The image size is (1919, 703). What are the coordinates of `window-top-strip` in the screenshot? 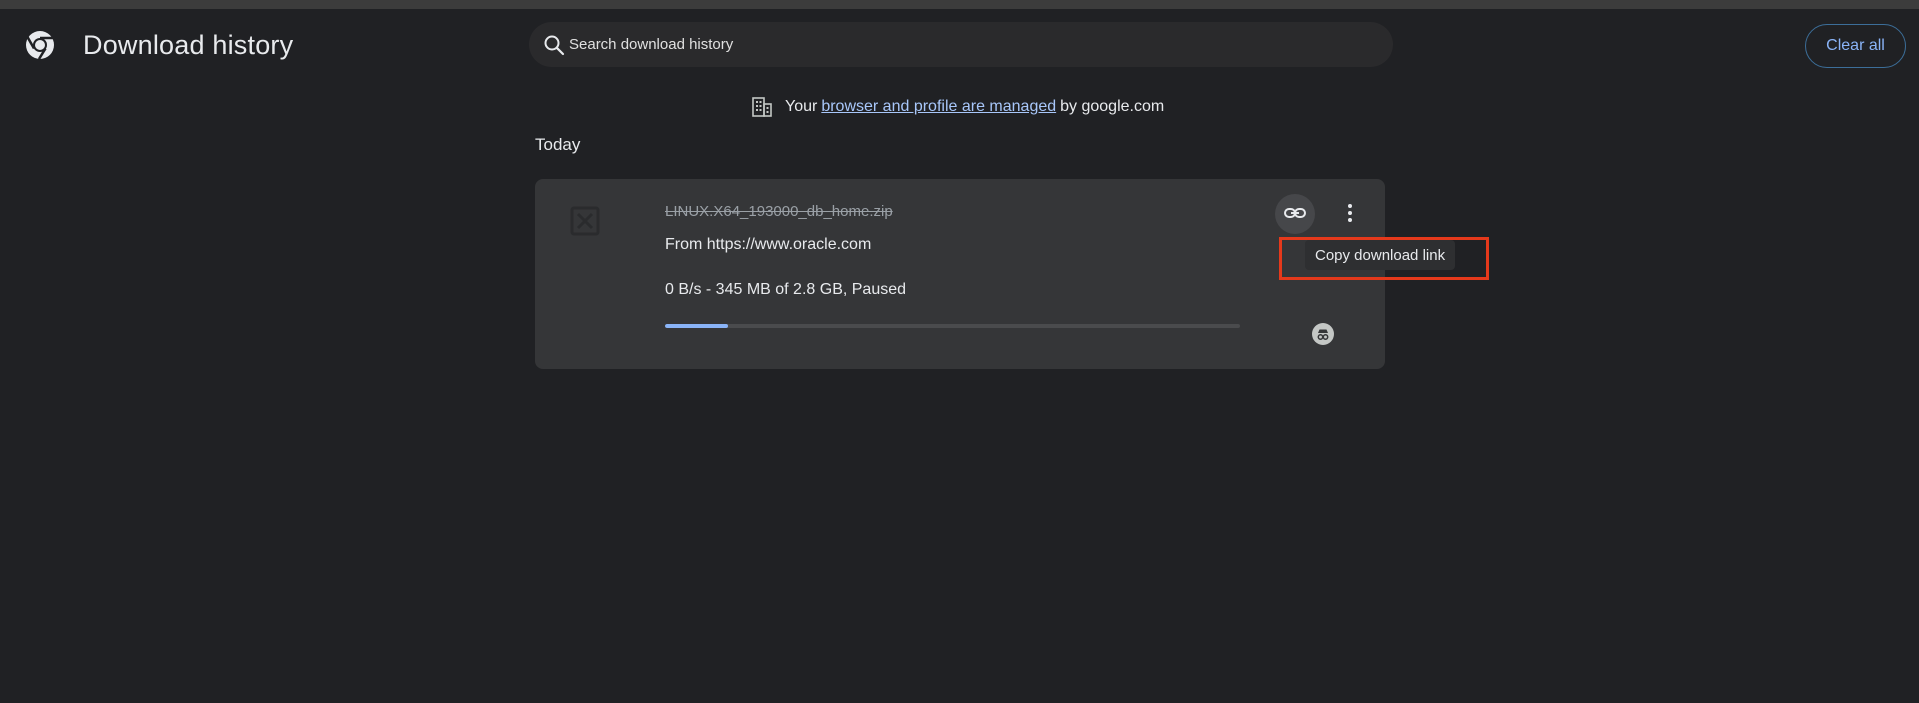 It's located at (959, 4).